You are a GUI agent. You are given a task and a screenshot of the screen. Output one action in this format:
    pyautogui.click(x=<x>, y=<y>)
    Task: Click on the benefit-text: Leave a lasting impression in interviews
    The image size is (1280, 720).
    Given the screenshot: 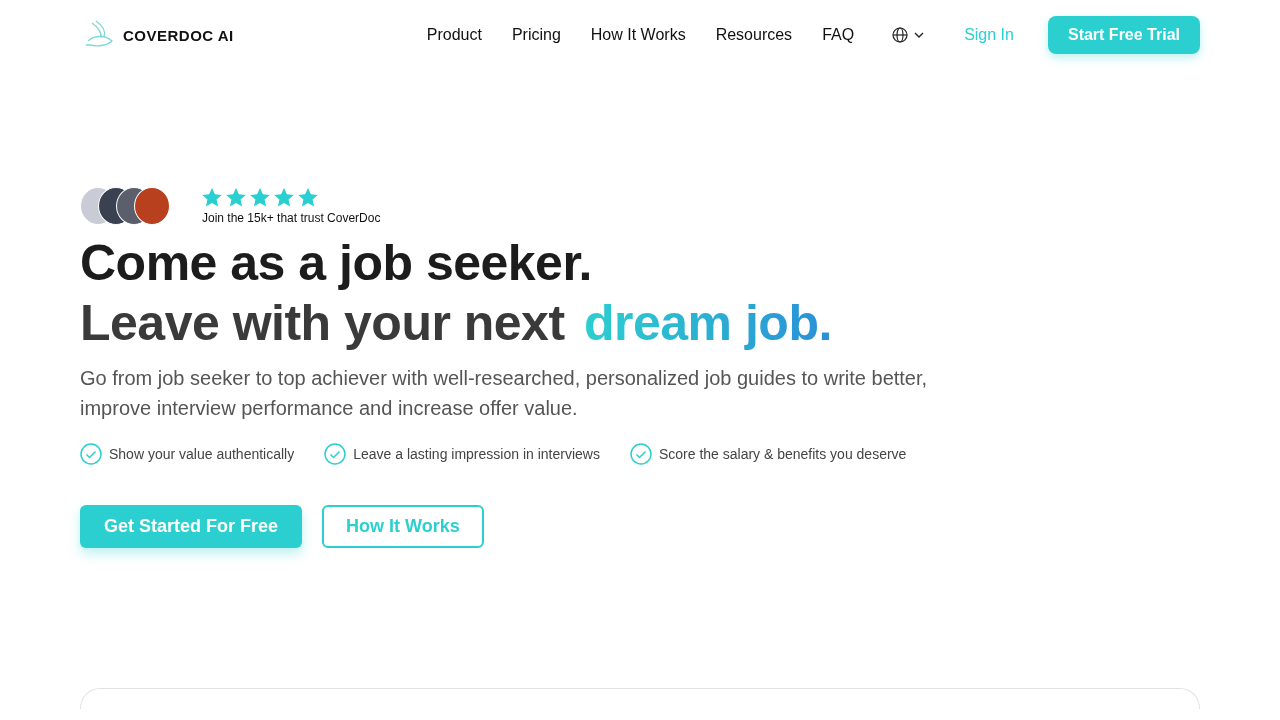 What is the action you would take?
    pyautogui.click(x=476, y=454)
    